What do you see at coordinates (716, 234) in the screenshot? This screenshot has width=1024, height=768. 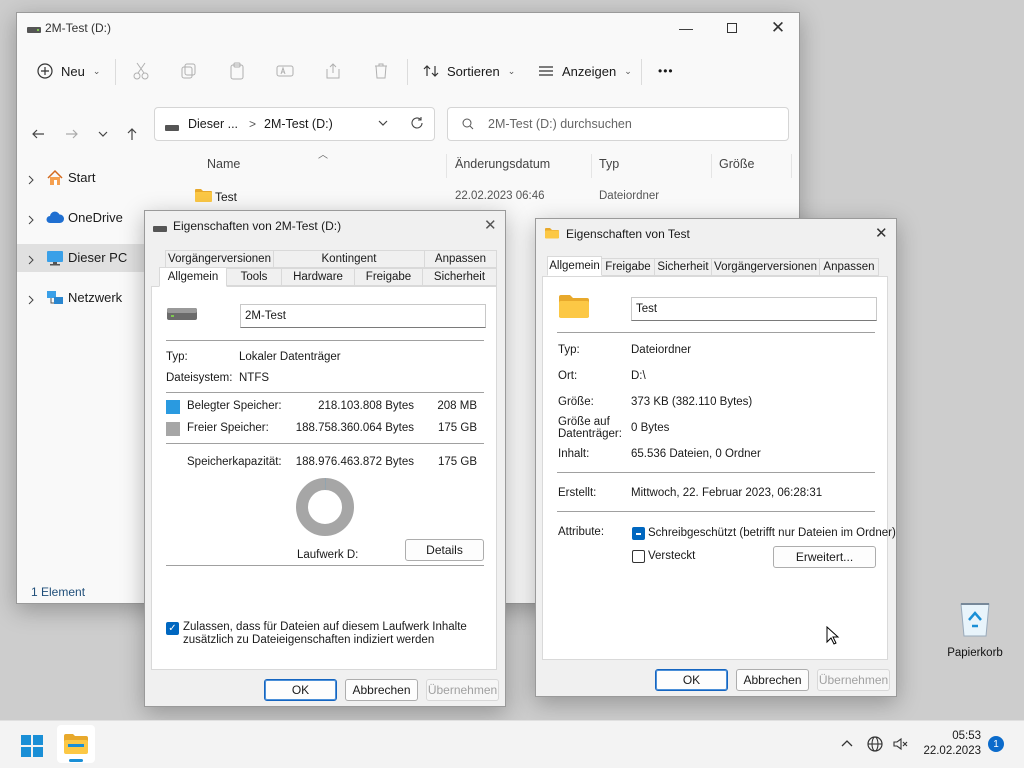 I see `dialog-titlebar: Eigenschaften von Test ✕` at bounding box center [716, 234].